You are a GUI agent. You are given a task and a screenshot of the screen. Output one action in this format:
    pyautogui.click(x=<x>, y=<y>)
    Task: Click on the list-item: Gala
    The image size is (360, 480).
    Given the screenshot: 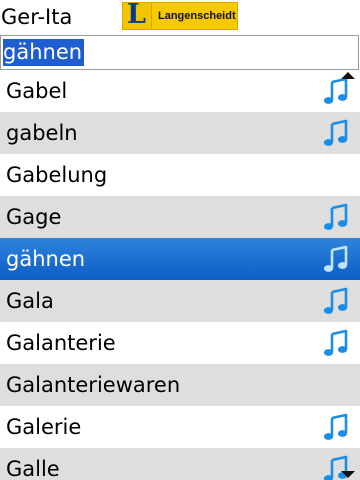 What is the action you would take?
    pyautogui.click(x=180, y=301)
    